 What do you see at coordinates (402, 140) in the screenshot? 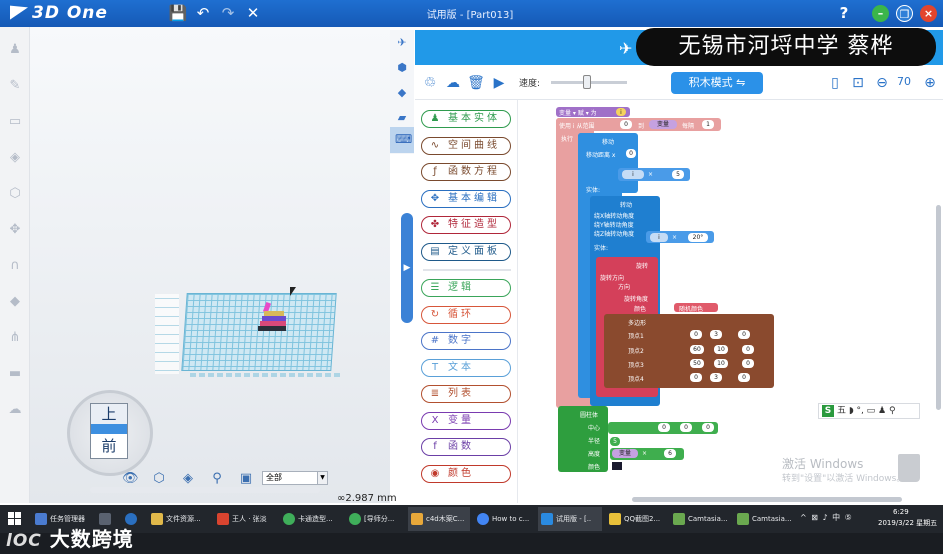
I see `code-mode-icon: ⌨` at bounding box center [402, 140].